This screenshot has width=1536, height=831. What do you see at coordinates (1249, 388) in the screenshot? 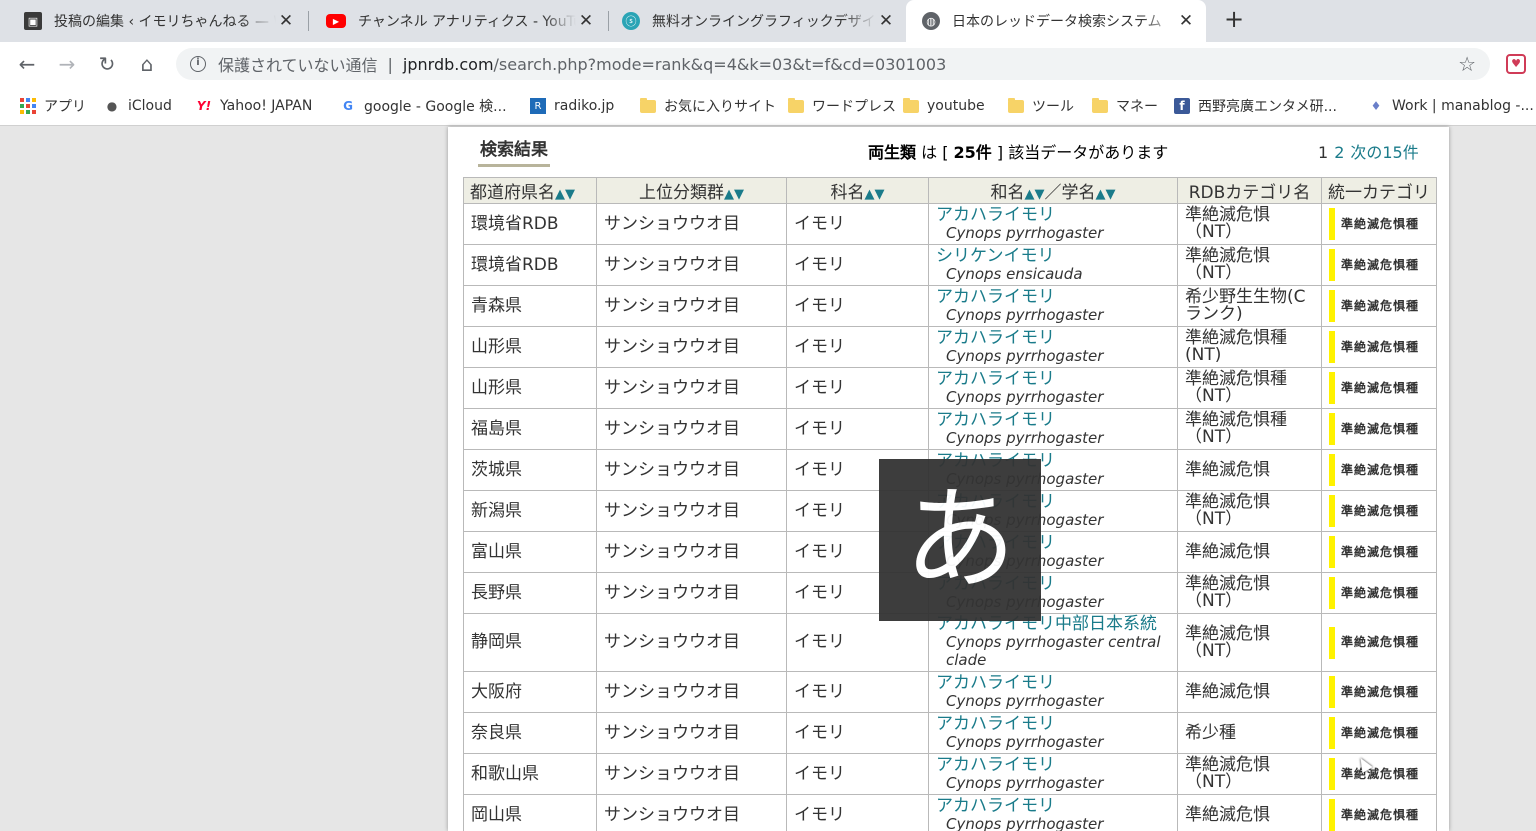
I see `cell-rdb-category: 準絶滅危惧種 （NT）` at bounding box center [1249, 388].